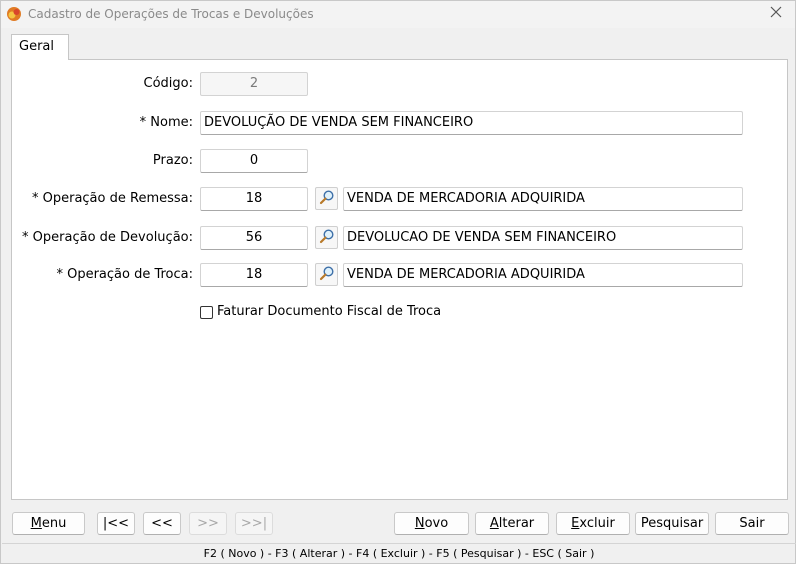  Describe the element at coordinates (107, 237) in the screenshot. I see `operacao-devolucao-label: * Operação de Devolução:` at that location.